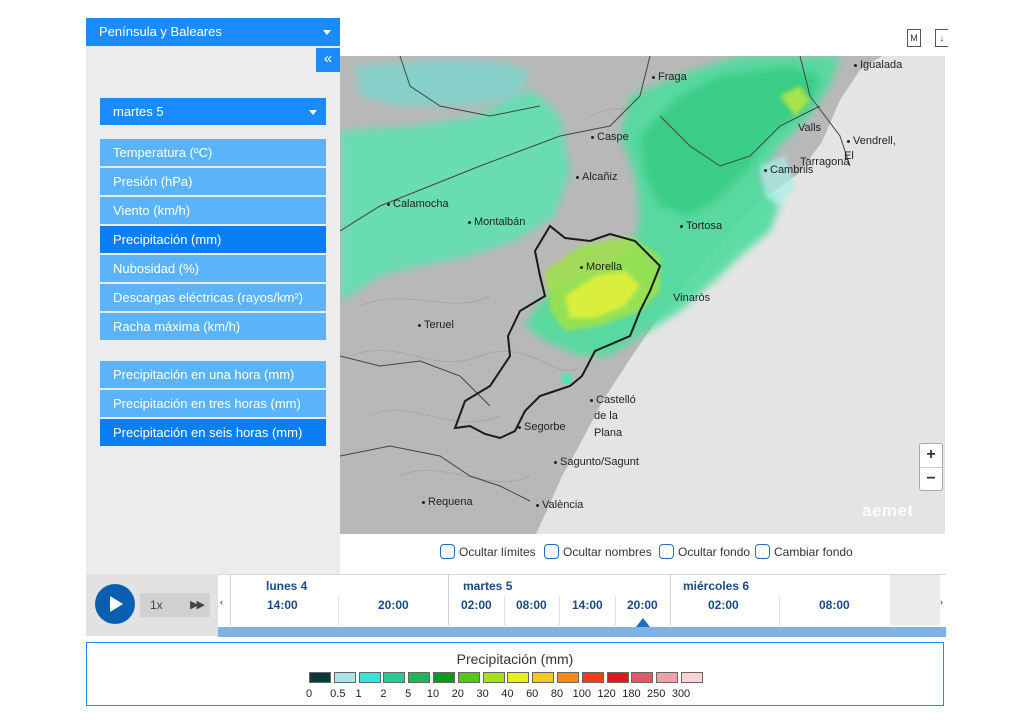 The image size is (1024, 720). What do you see at coordinates (160, 31) in the screenshot?
I see `region-select-label: Península y Baleares` at bounding box center [160, 31].